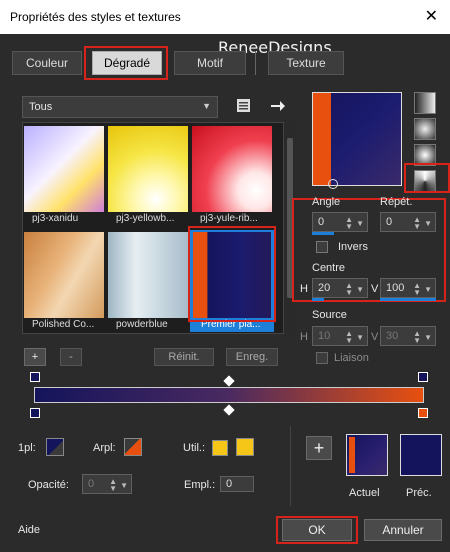 This screenshot has height=552, width=450. What do you see at coordinates (232, 169) in the screenshot?
I see `thumbnail-yule-rib` at bounding box center [232, 169].